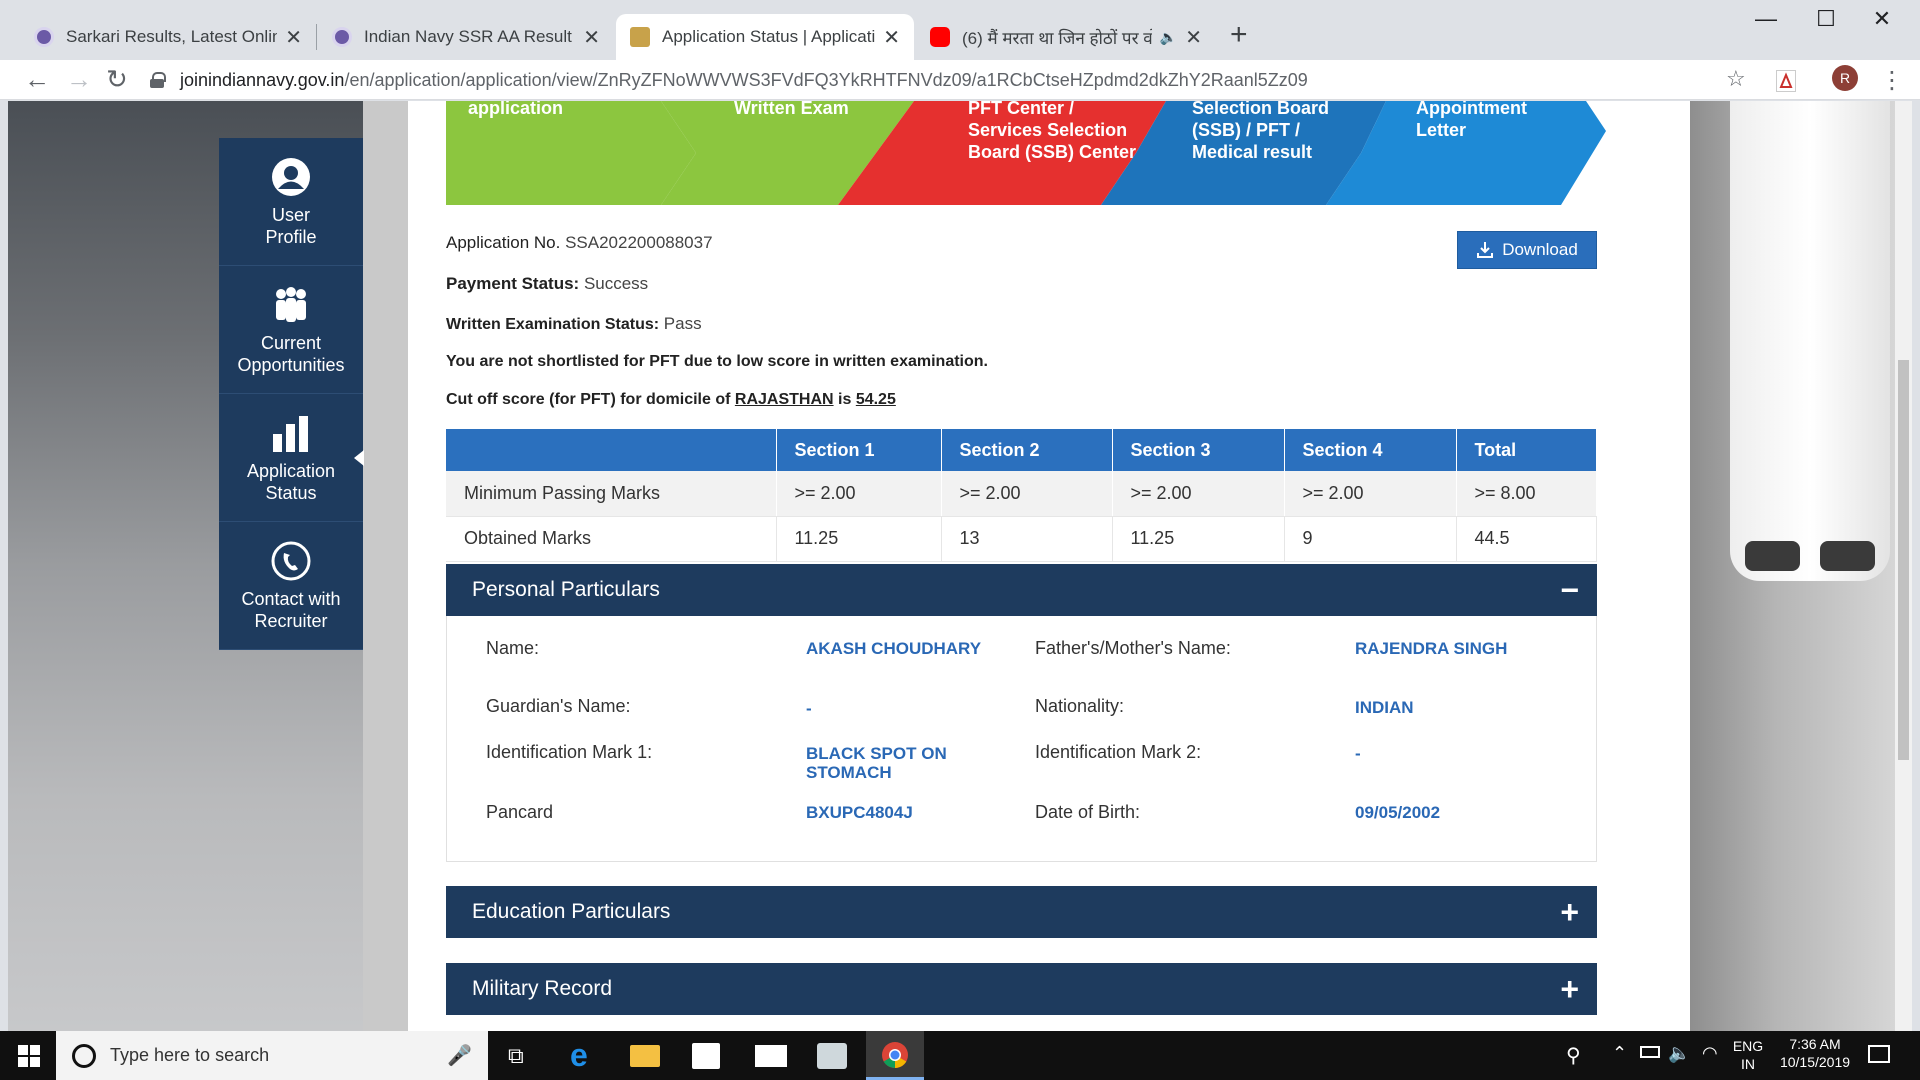 Image resolution: width=1920 pixels, height=1080 pixels. What do you see at coordinates (1815, 1062) in the screenshot?
I see `clock-date: 10/15/2019` at bounding box center [1815, 1062].